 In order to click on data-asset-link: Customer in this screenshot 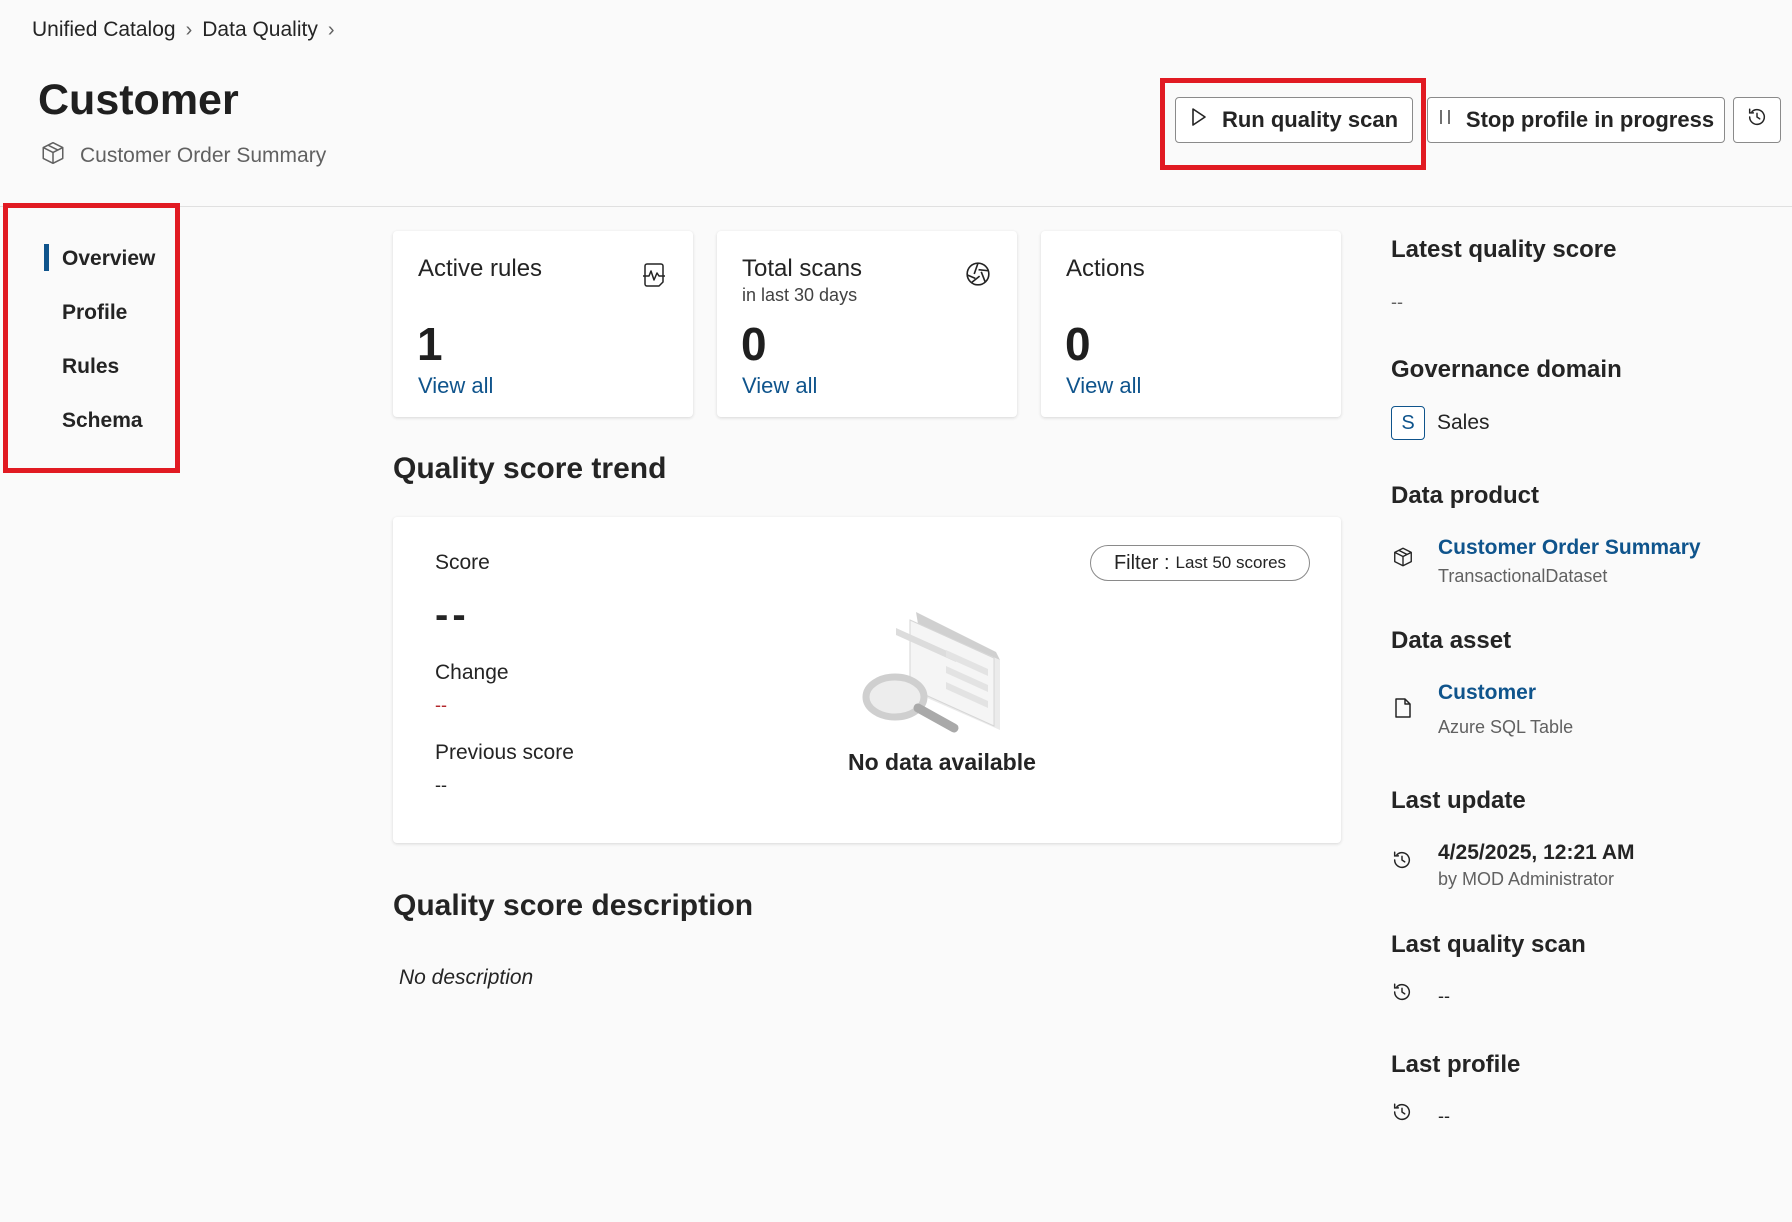, I will do `click(1487, 693)`.